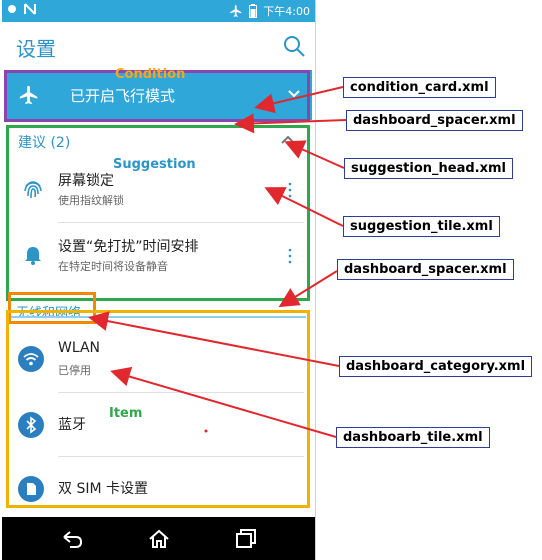 This screenshot has height=560, width=542. Describe the element at coordinates (158, 46) in the screenshot. I see `app-bar: 设置` at that location.